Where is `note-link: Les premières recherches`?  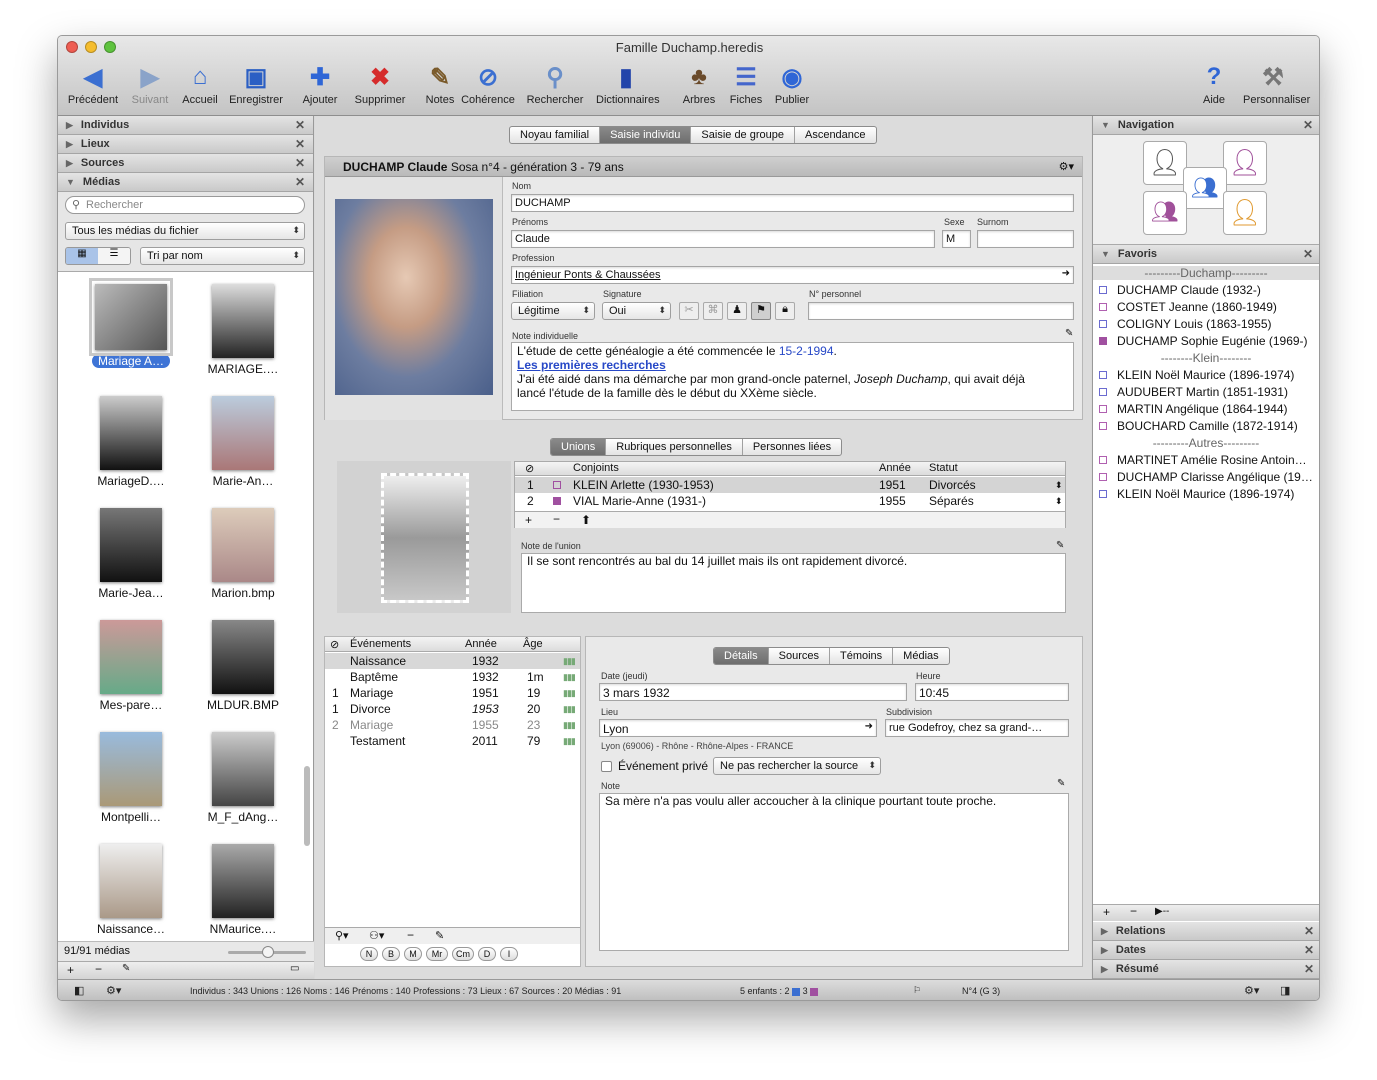 note-link: Les premières recherches is located at coordinates (792, 365).